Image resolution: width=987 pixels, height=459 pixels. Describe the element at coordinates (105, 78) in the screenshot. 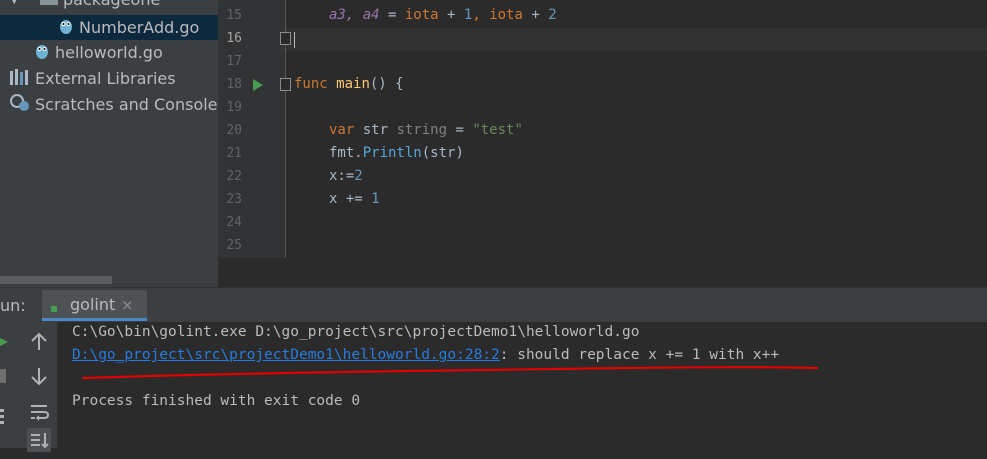

I see `tree-item-label: External Libraries` at that location.